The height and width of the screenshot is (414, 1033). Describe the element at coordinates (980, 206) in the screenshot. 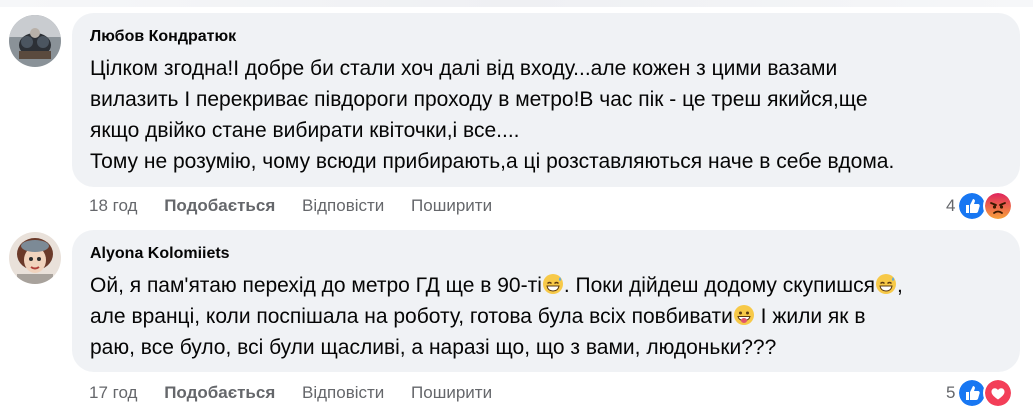

I see `reaction-summary: 4` at that location.